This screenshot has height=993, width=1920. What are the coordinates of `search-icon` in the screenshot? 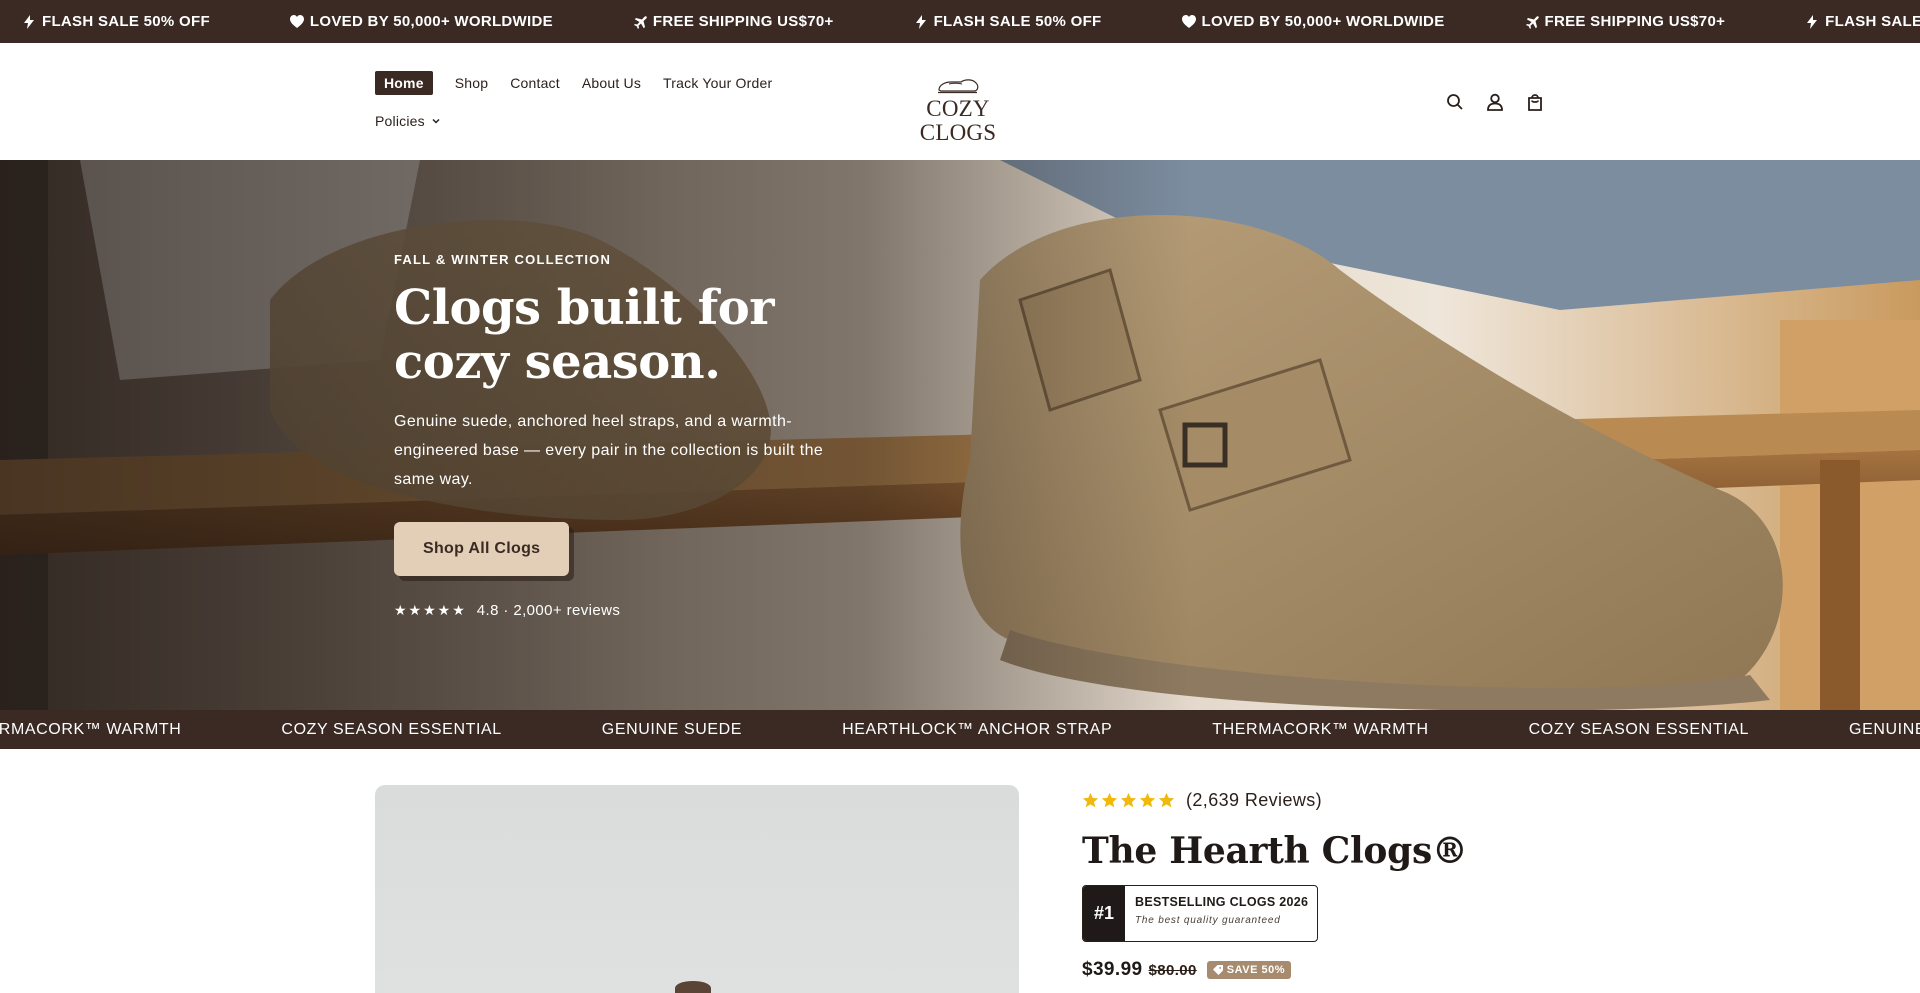 It's located at (1455, 102).